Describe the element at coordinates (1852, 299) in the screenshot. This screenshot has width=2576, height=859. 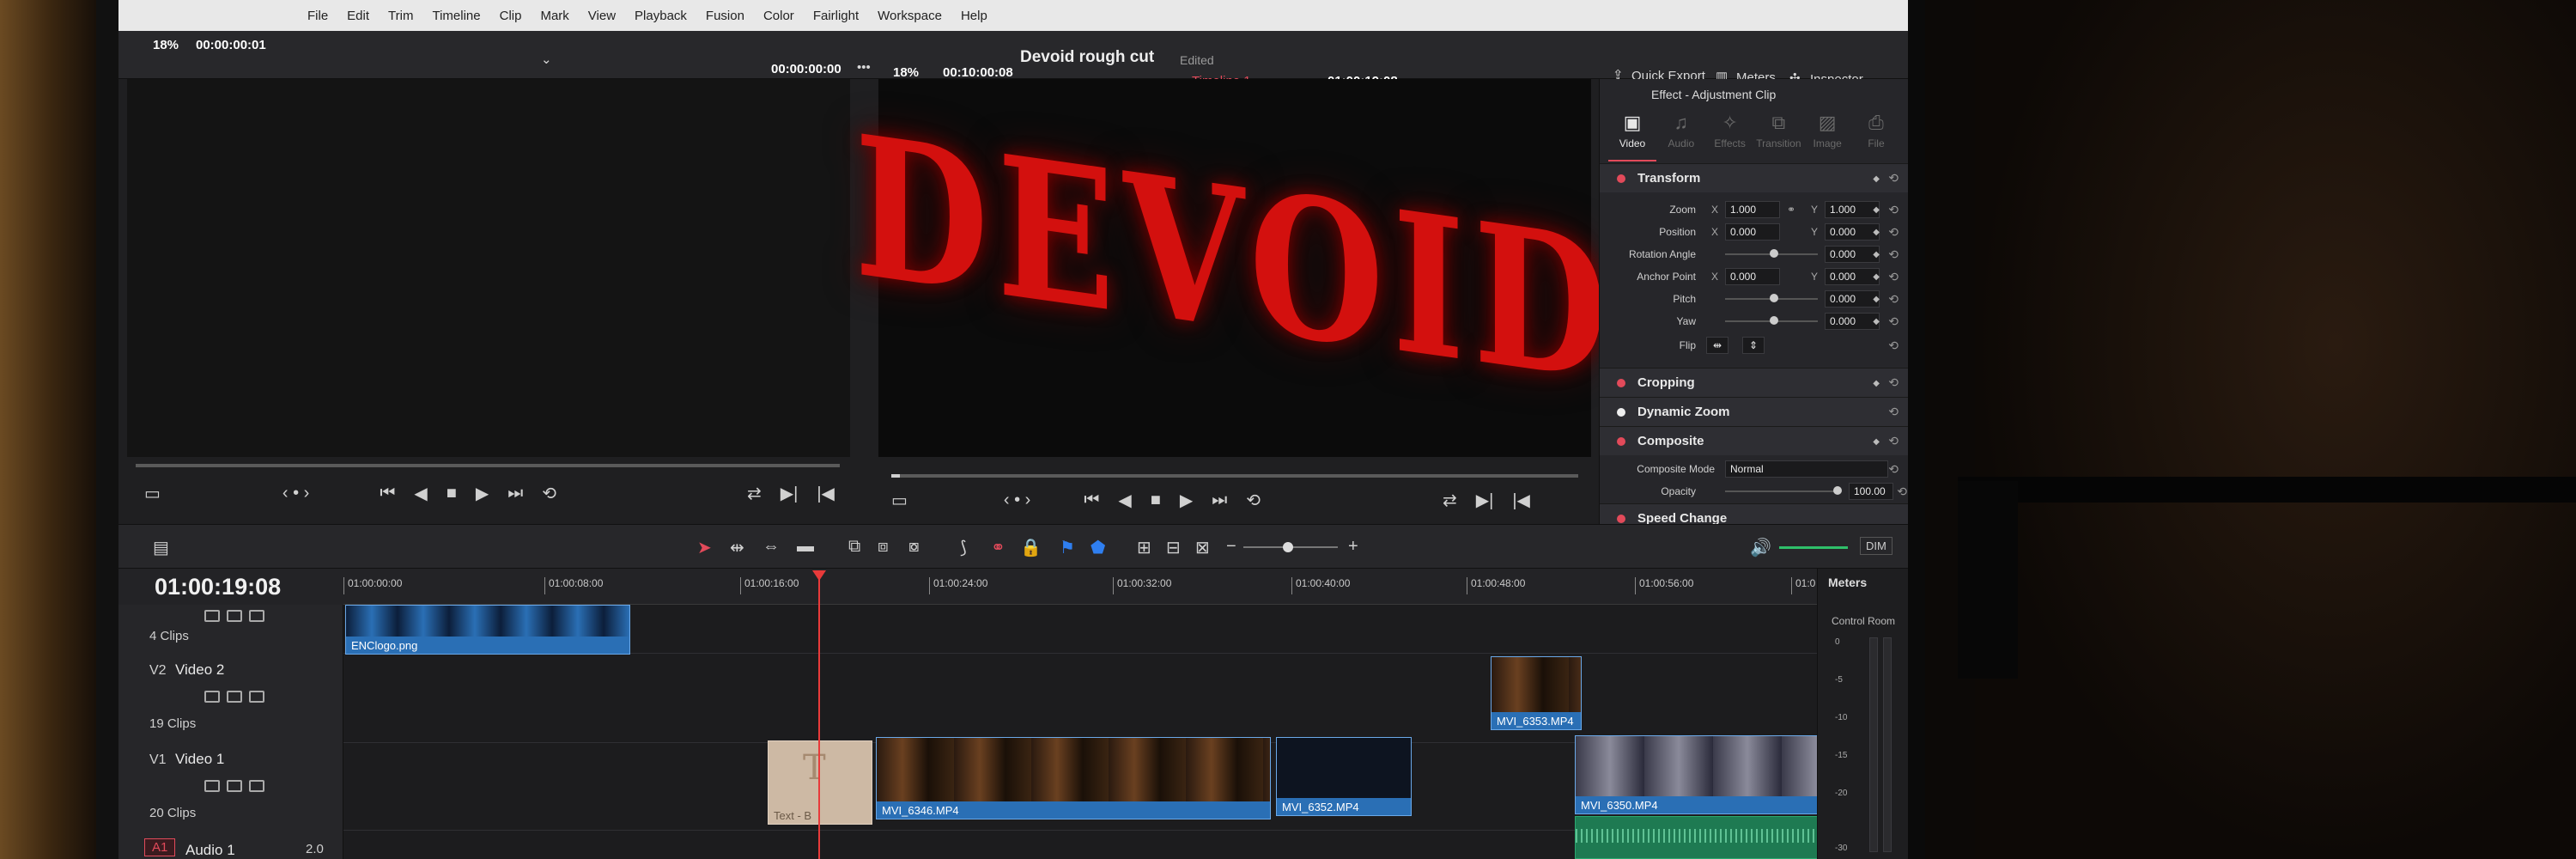
I see `pitch-field: 0.000` at that location.